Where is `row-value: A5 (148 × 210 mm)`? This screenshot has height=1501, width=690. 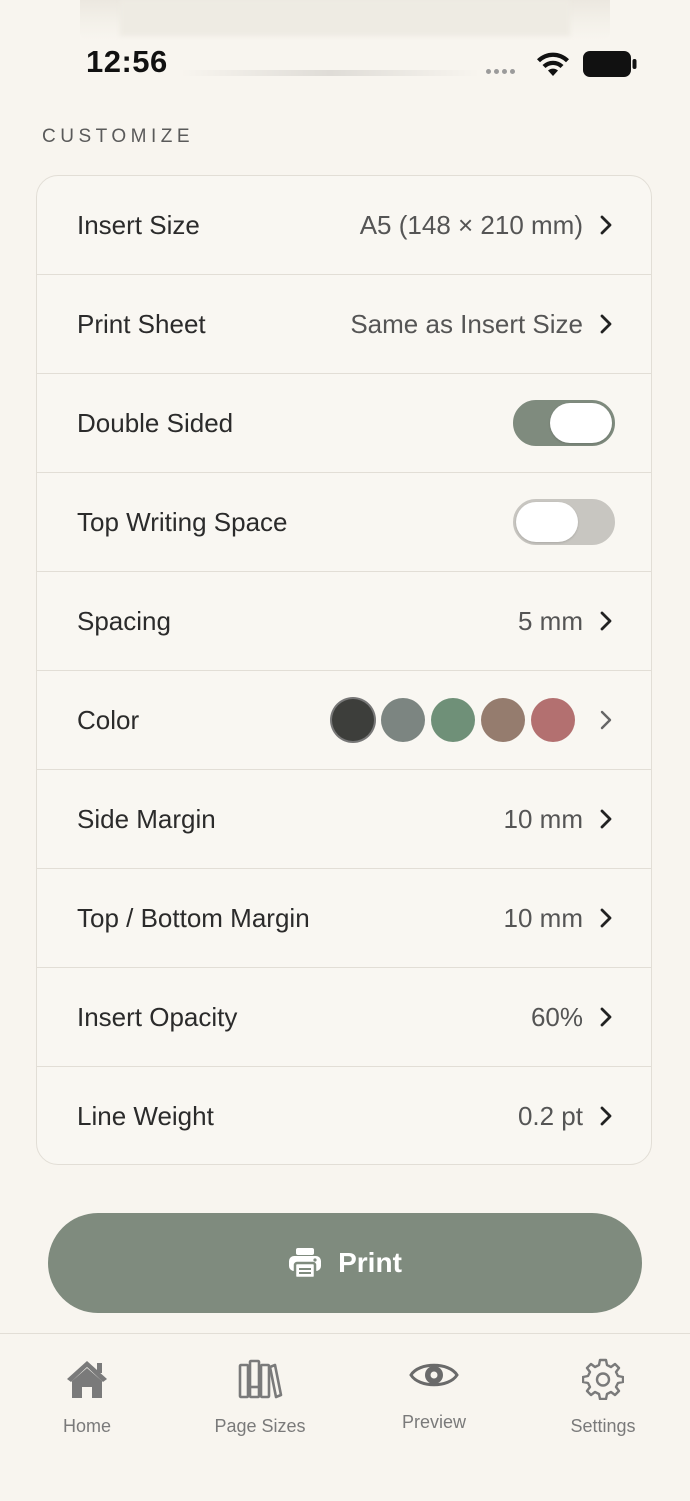 row-value: A5 (148 × 210 mm) is located at coordinates (471, 225).